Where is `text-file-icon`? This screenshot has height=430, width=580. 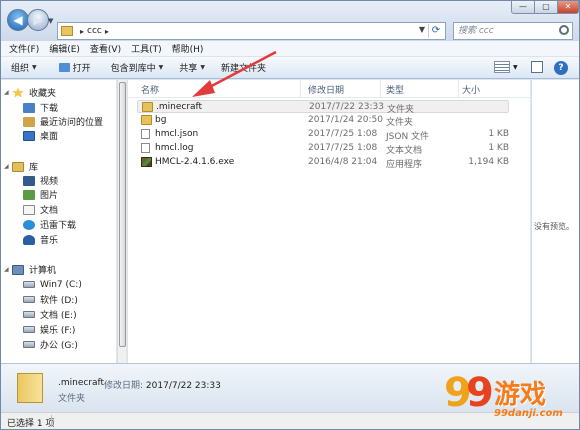 text-file-icon is located at coordinates (145, 148).